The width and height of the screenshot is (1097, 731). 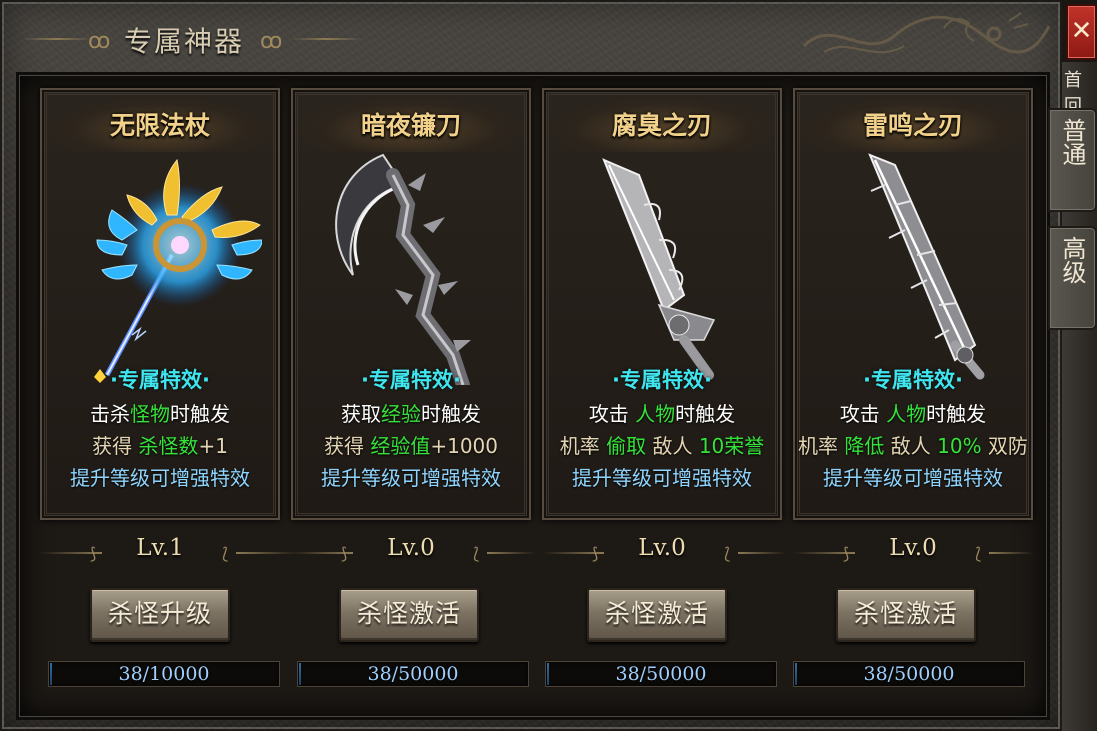 What do you see at coordinates (178, 270) in the screenshot?
I see `winged-staff-icon` at bounding box center [178, 270].